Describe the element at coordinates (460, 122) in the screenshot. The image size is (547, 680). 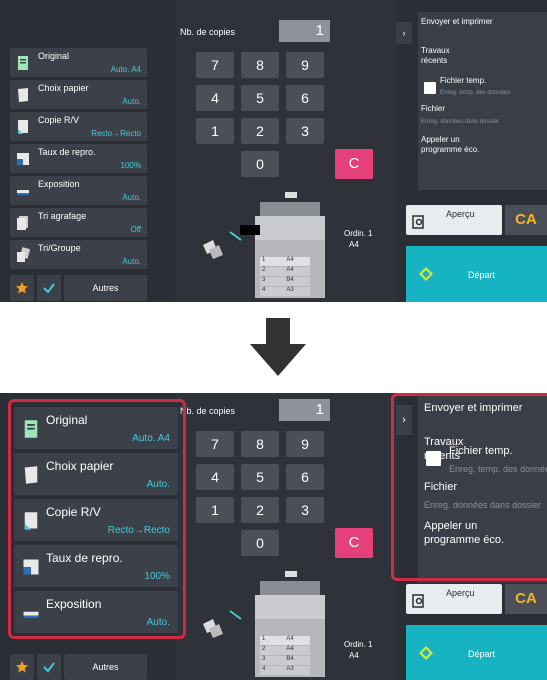
I see `file-sub: Enreg. données dans dossier` at that location.